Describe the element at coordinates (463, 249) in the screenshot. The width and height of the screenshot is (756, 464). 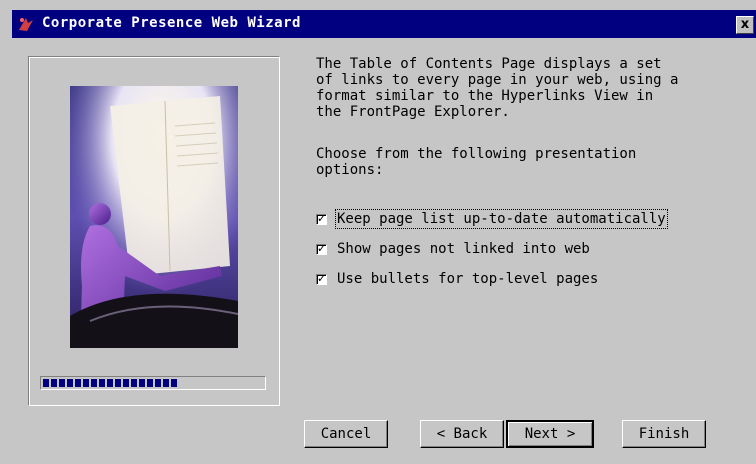
I see `option-label: Show pages not linked into web` at that location.